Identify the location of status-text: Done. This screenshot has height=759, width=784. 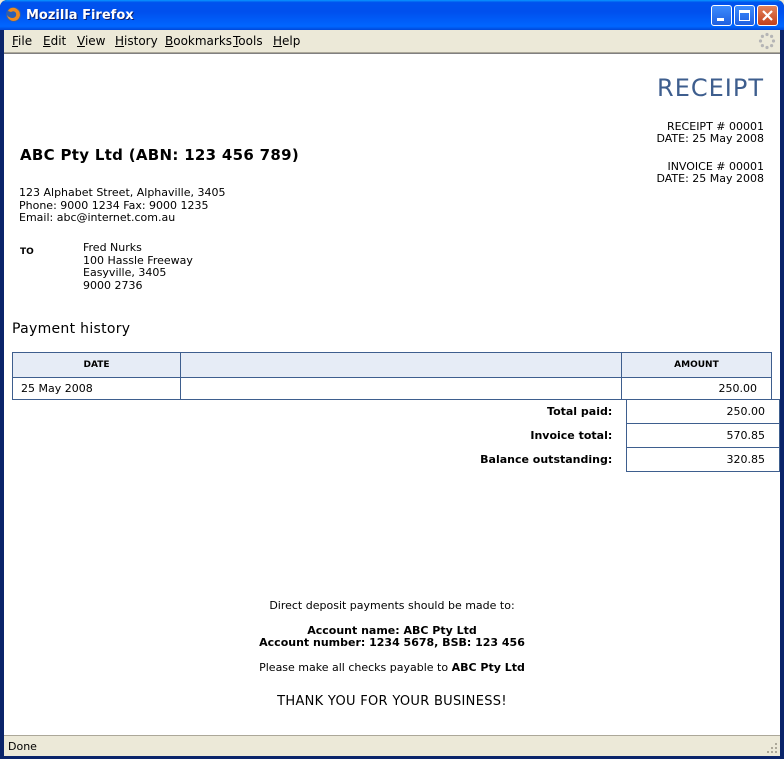
(22, 746).